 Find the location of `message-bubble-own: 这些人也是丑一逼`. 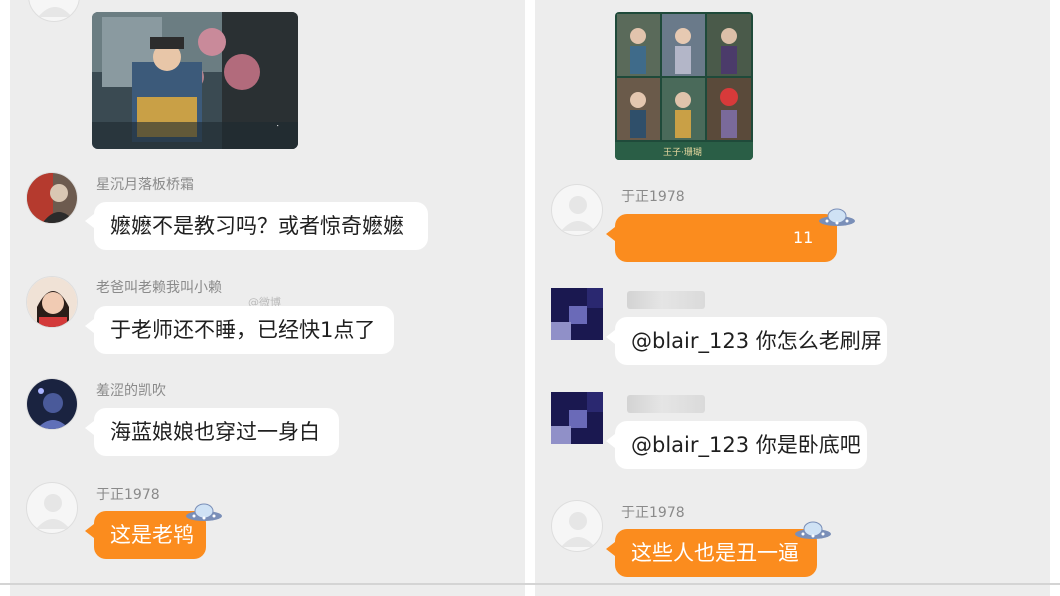

message-bubble-own: 这些人也是丑一逼 is located at coordinates (716, 553).